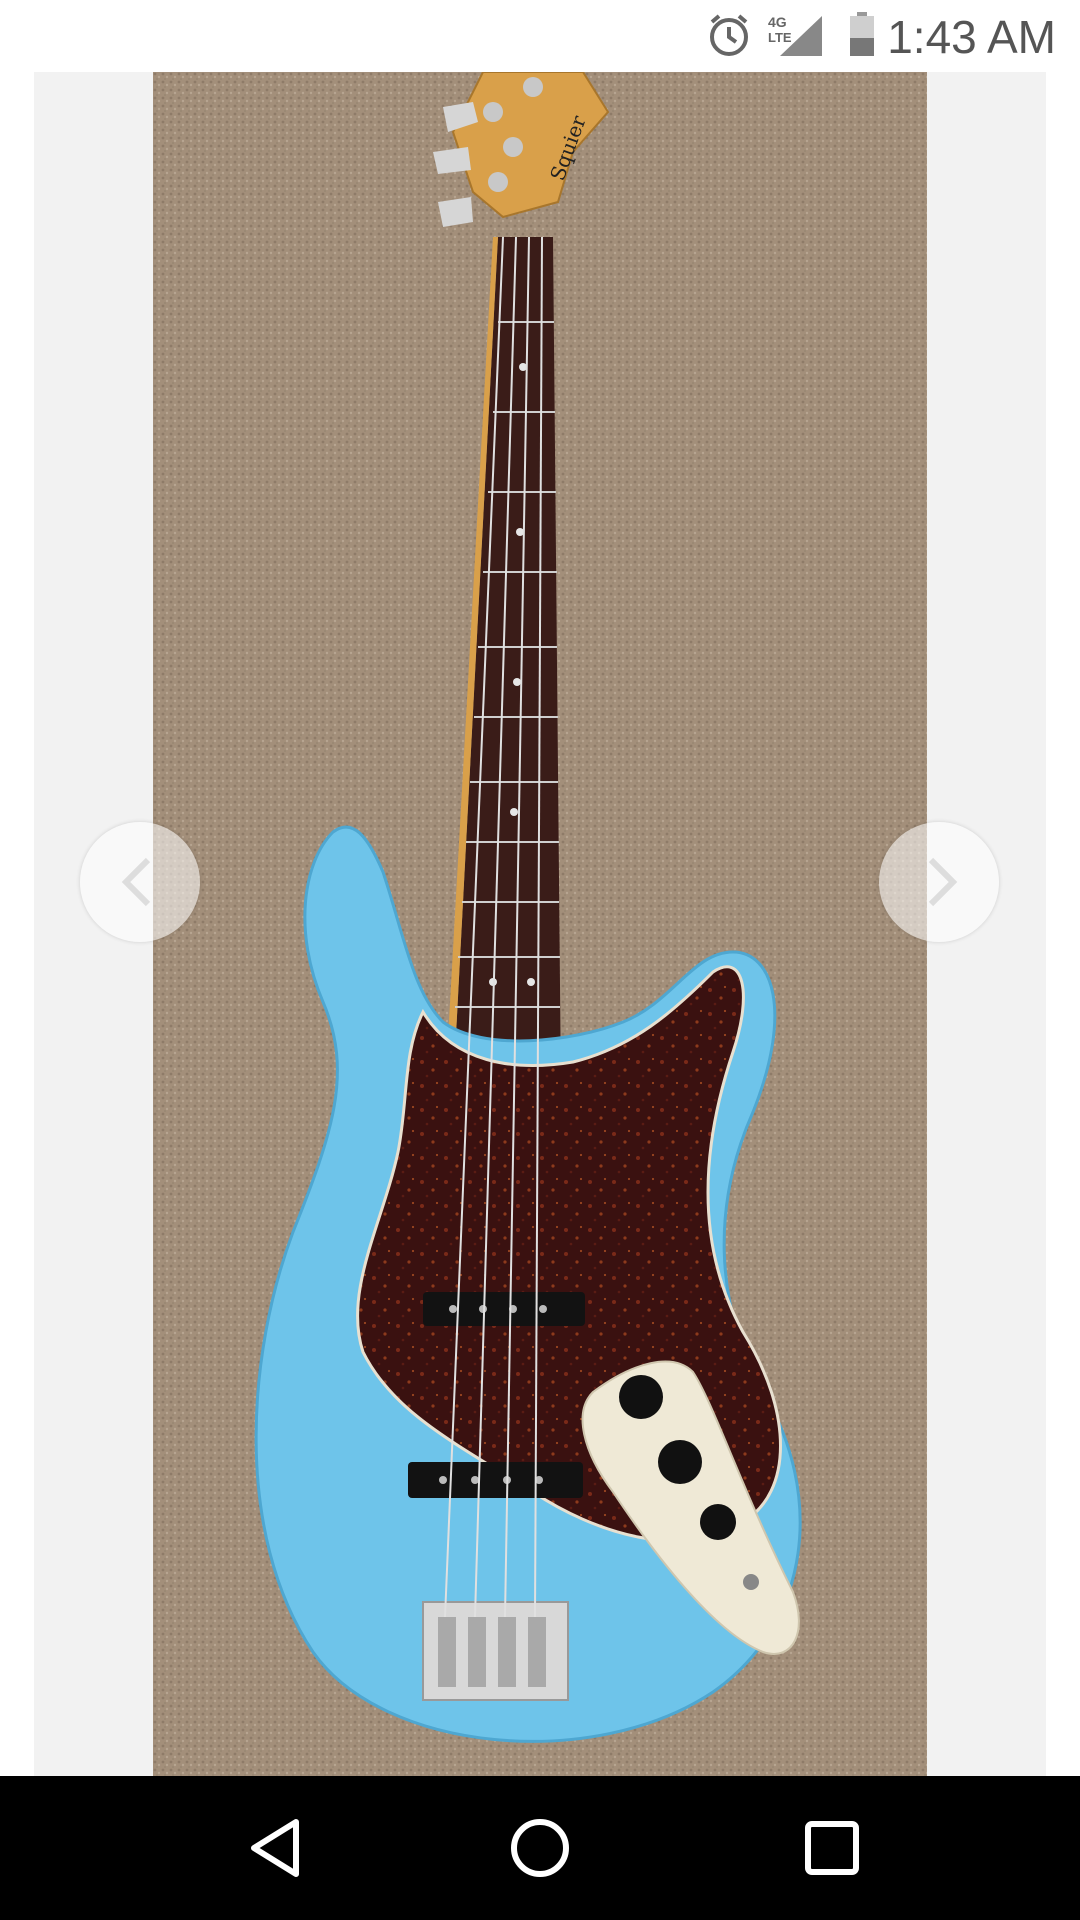 The height and width of the screenshot is (1920, 1080). I want to click on system-navigation-bar, so click(540, 1848).